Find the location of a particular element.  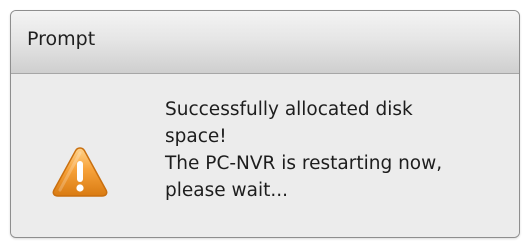

message-line: The PC-NVR is restarting now, is located at coordinates (304, 163).